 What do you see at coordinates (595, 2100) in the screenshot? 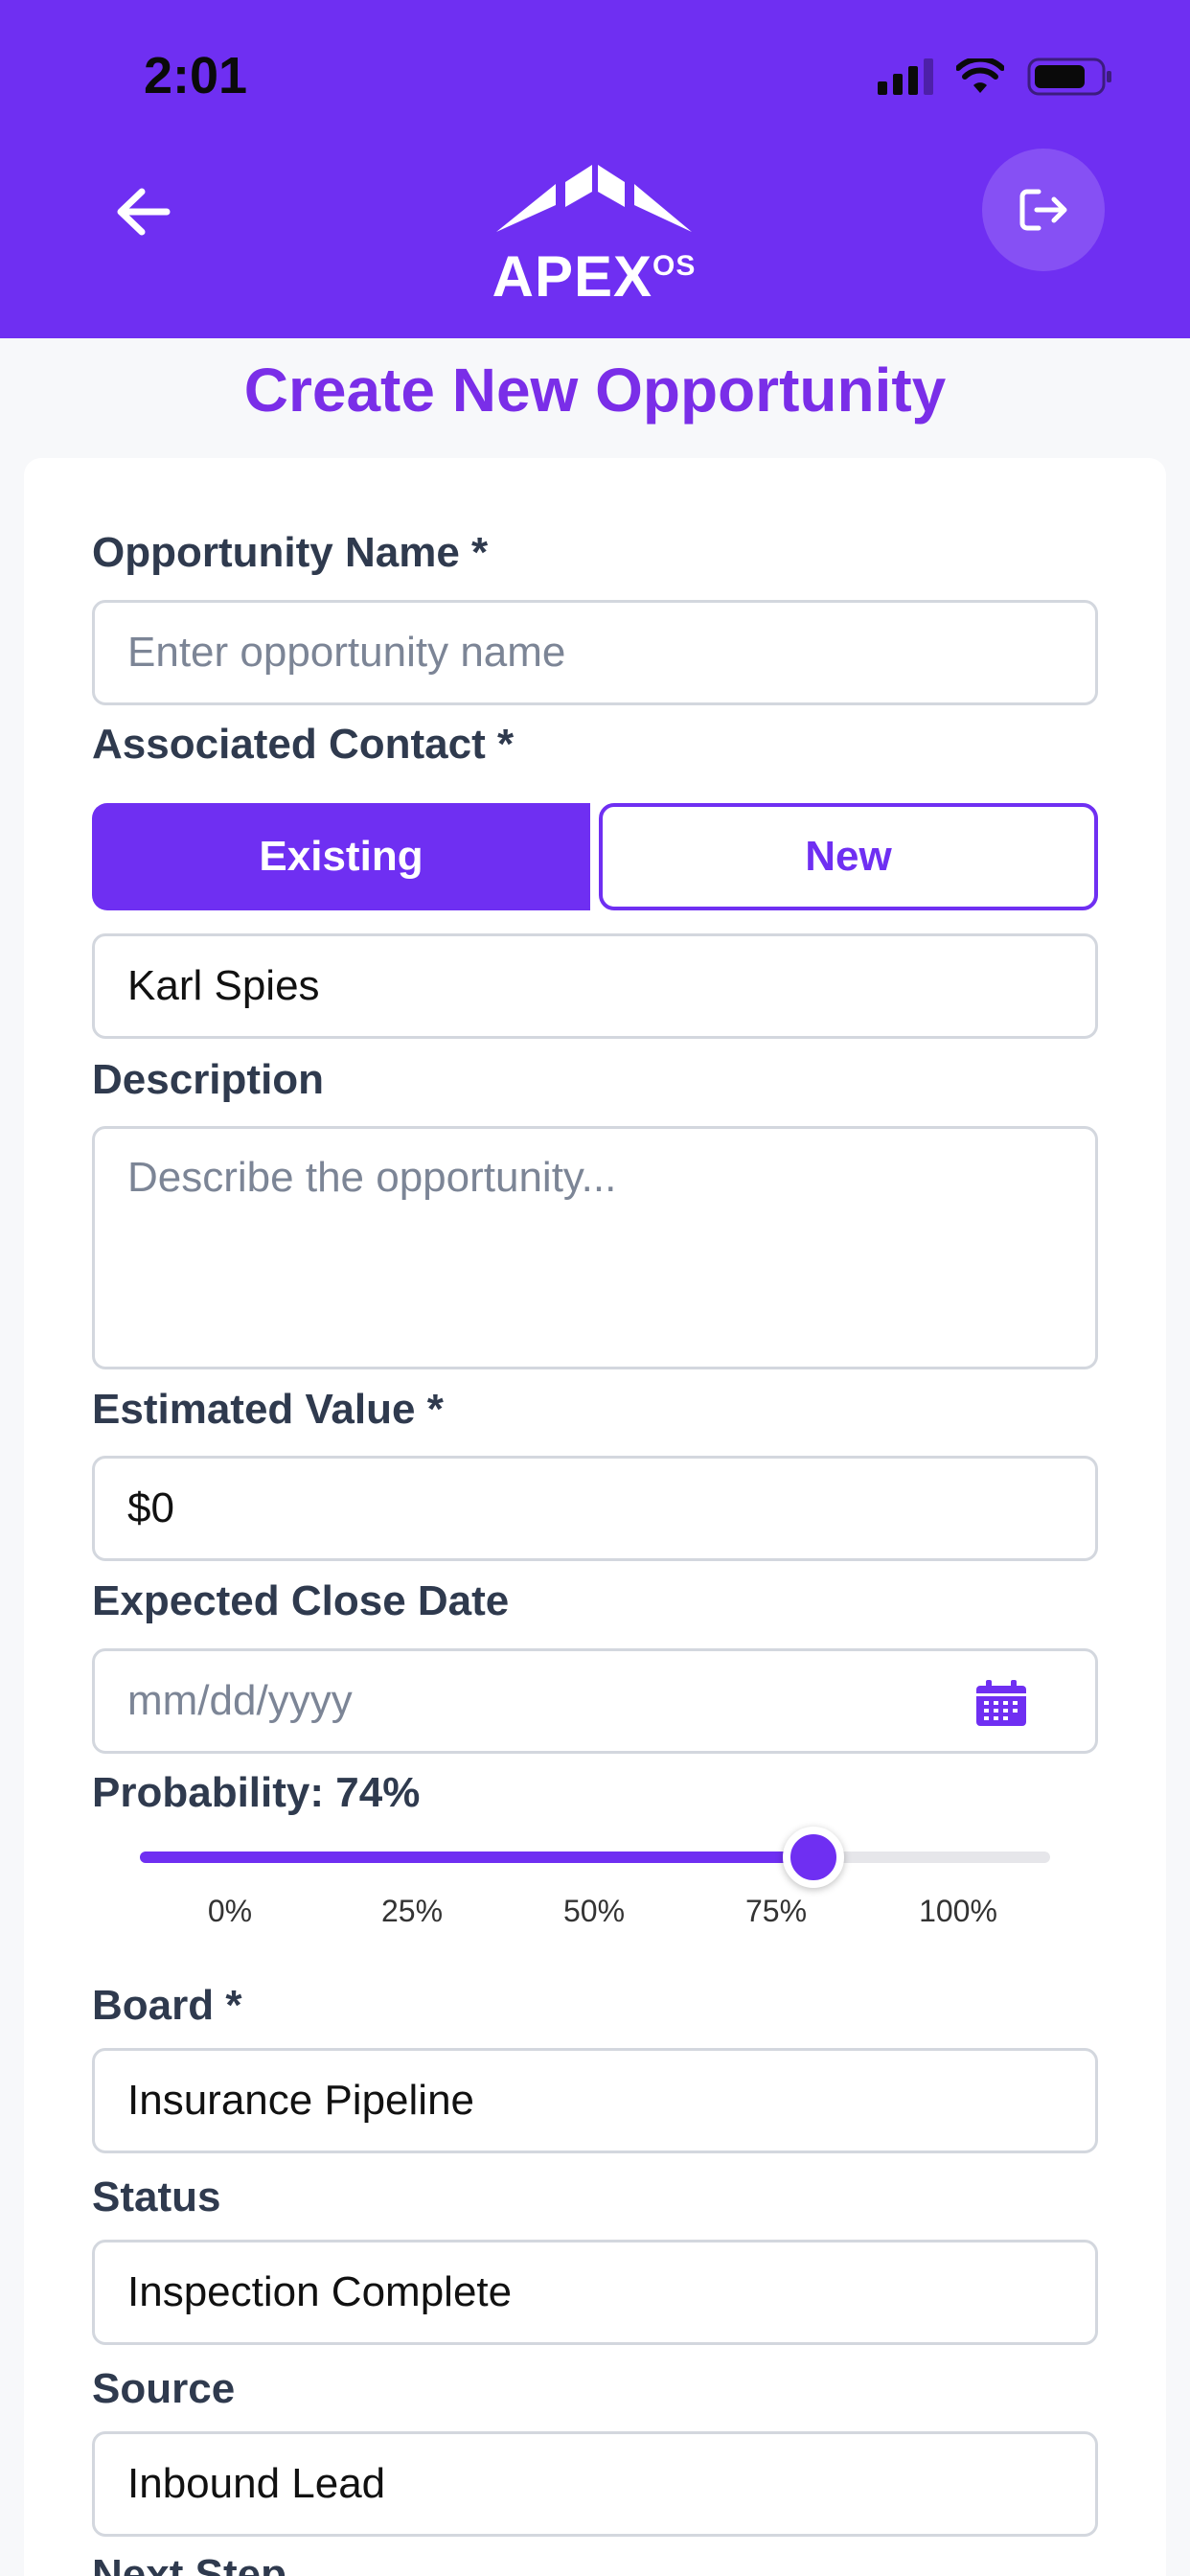
I see `board-select: Insurance Pipeline` at bounding box center [595, 2100].